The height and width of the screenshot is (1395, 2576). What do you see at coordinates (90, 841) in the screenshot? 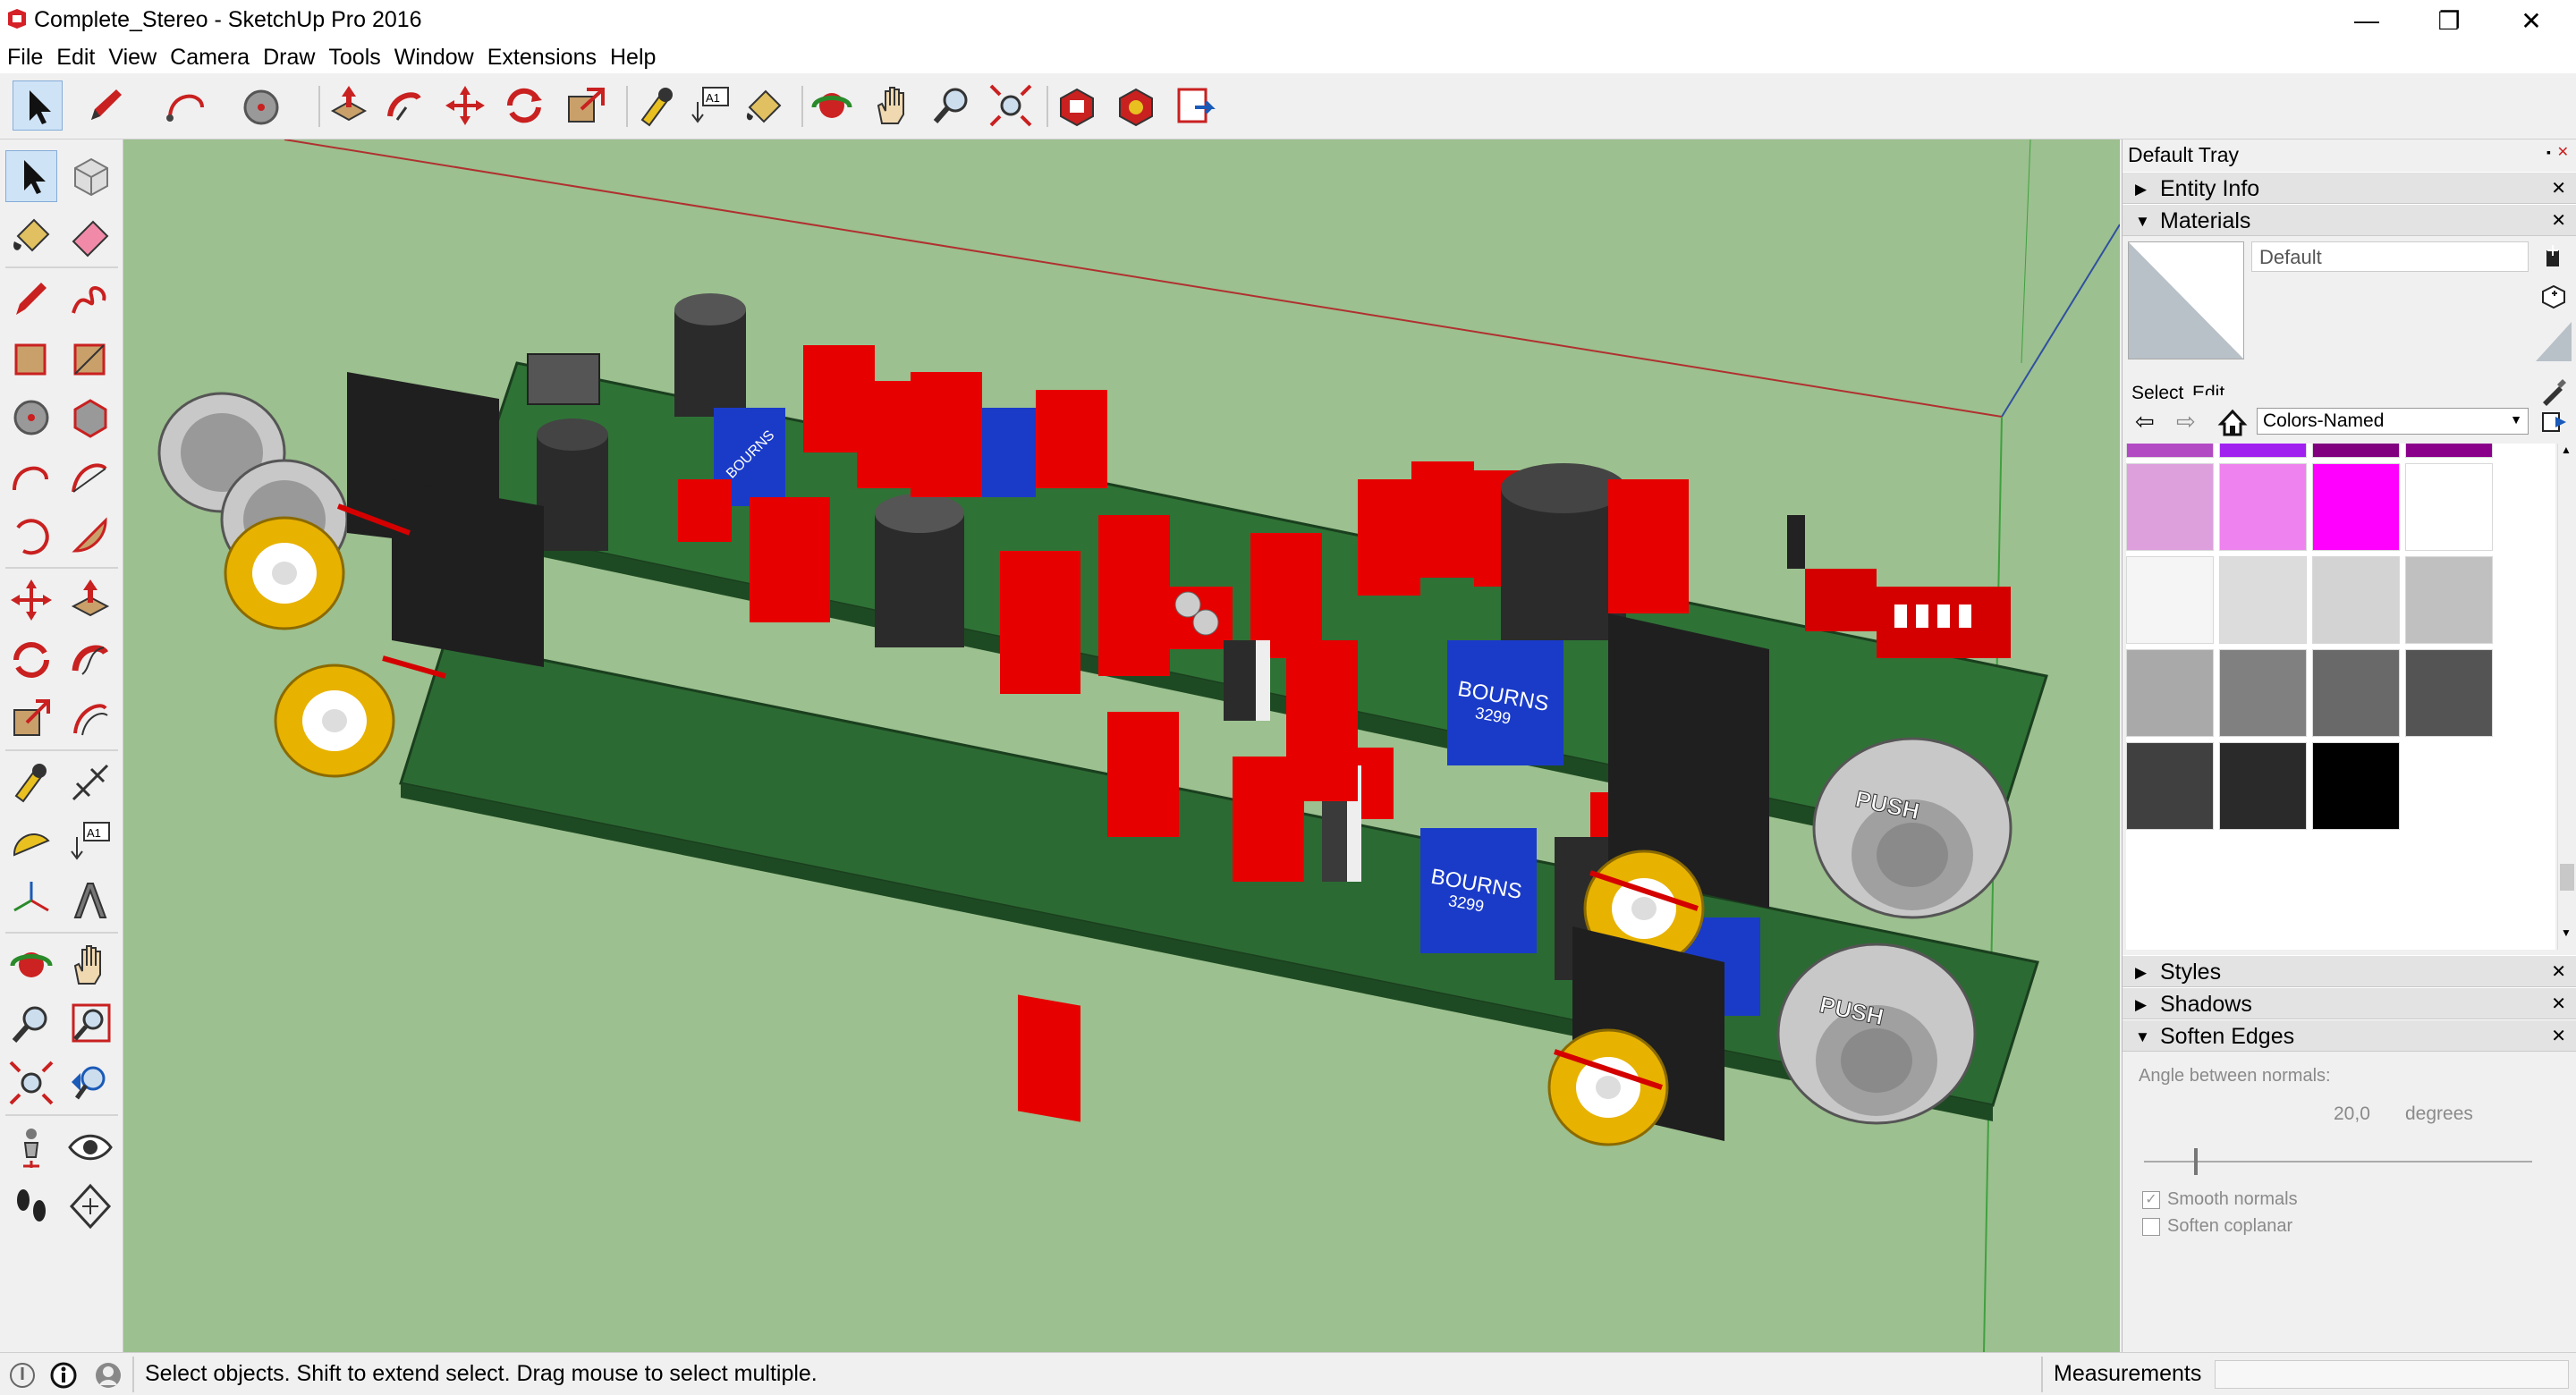
I see `text-tool-icon: A1` at bounding box center [90, 841].